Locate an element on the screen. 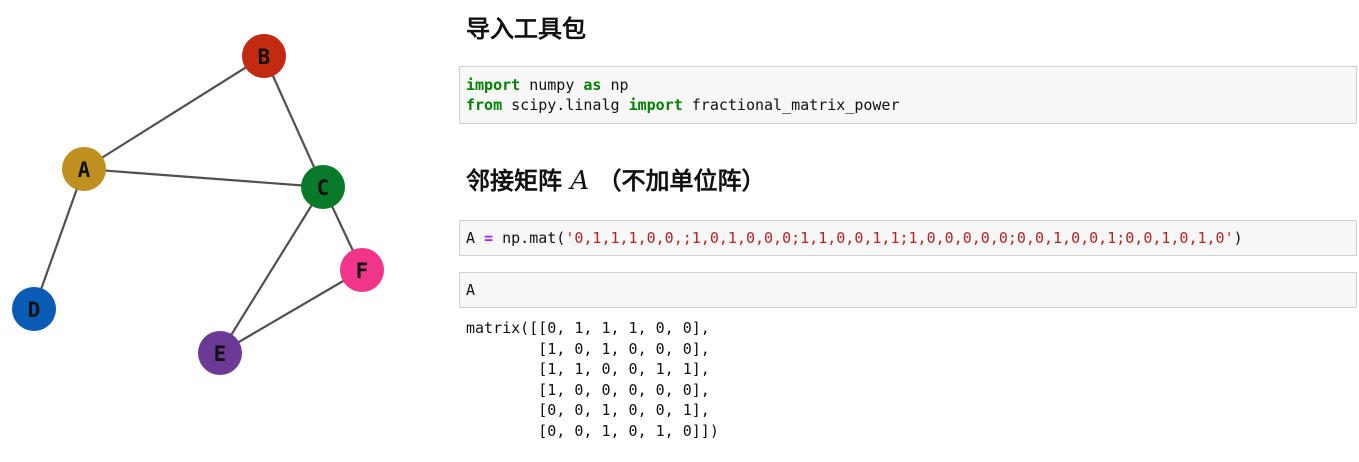 The width and height of the screenshot is (1359, 462). heading-text: 邻接矩阵 is located at coordinates (514, 181).